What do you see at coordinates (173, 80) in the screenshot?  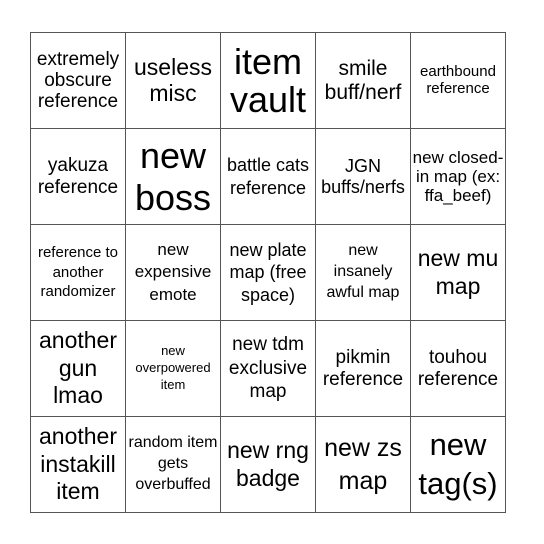 I see `bingo-cell: useless misc` at bounding box center [173, 80].